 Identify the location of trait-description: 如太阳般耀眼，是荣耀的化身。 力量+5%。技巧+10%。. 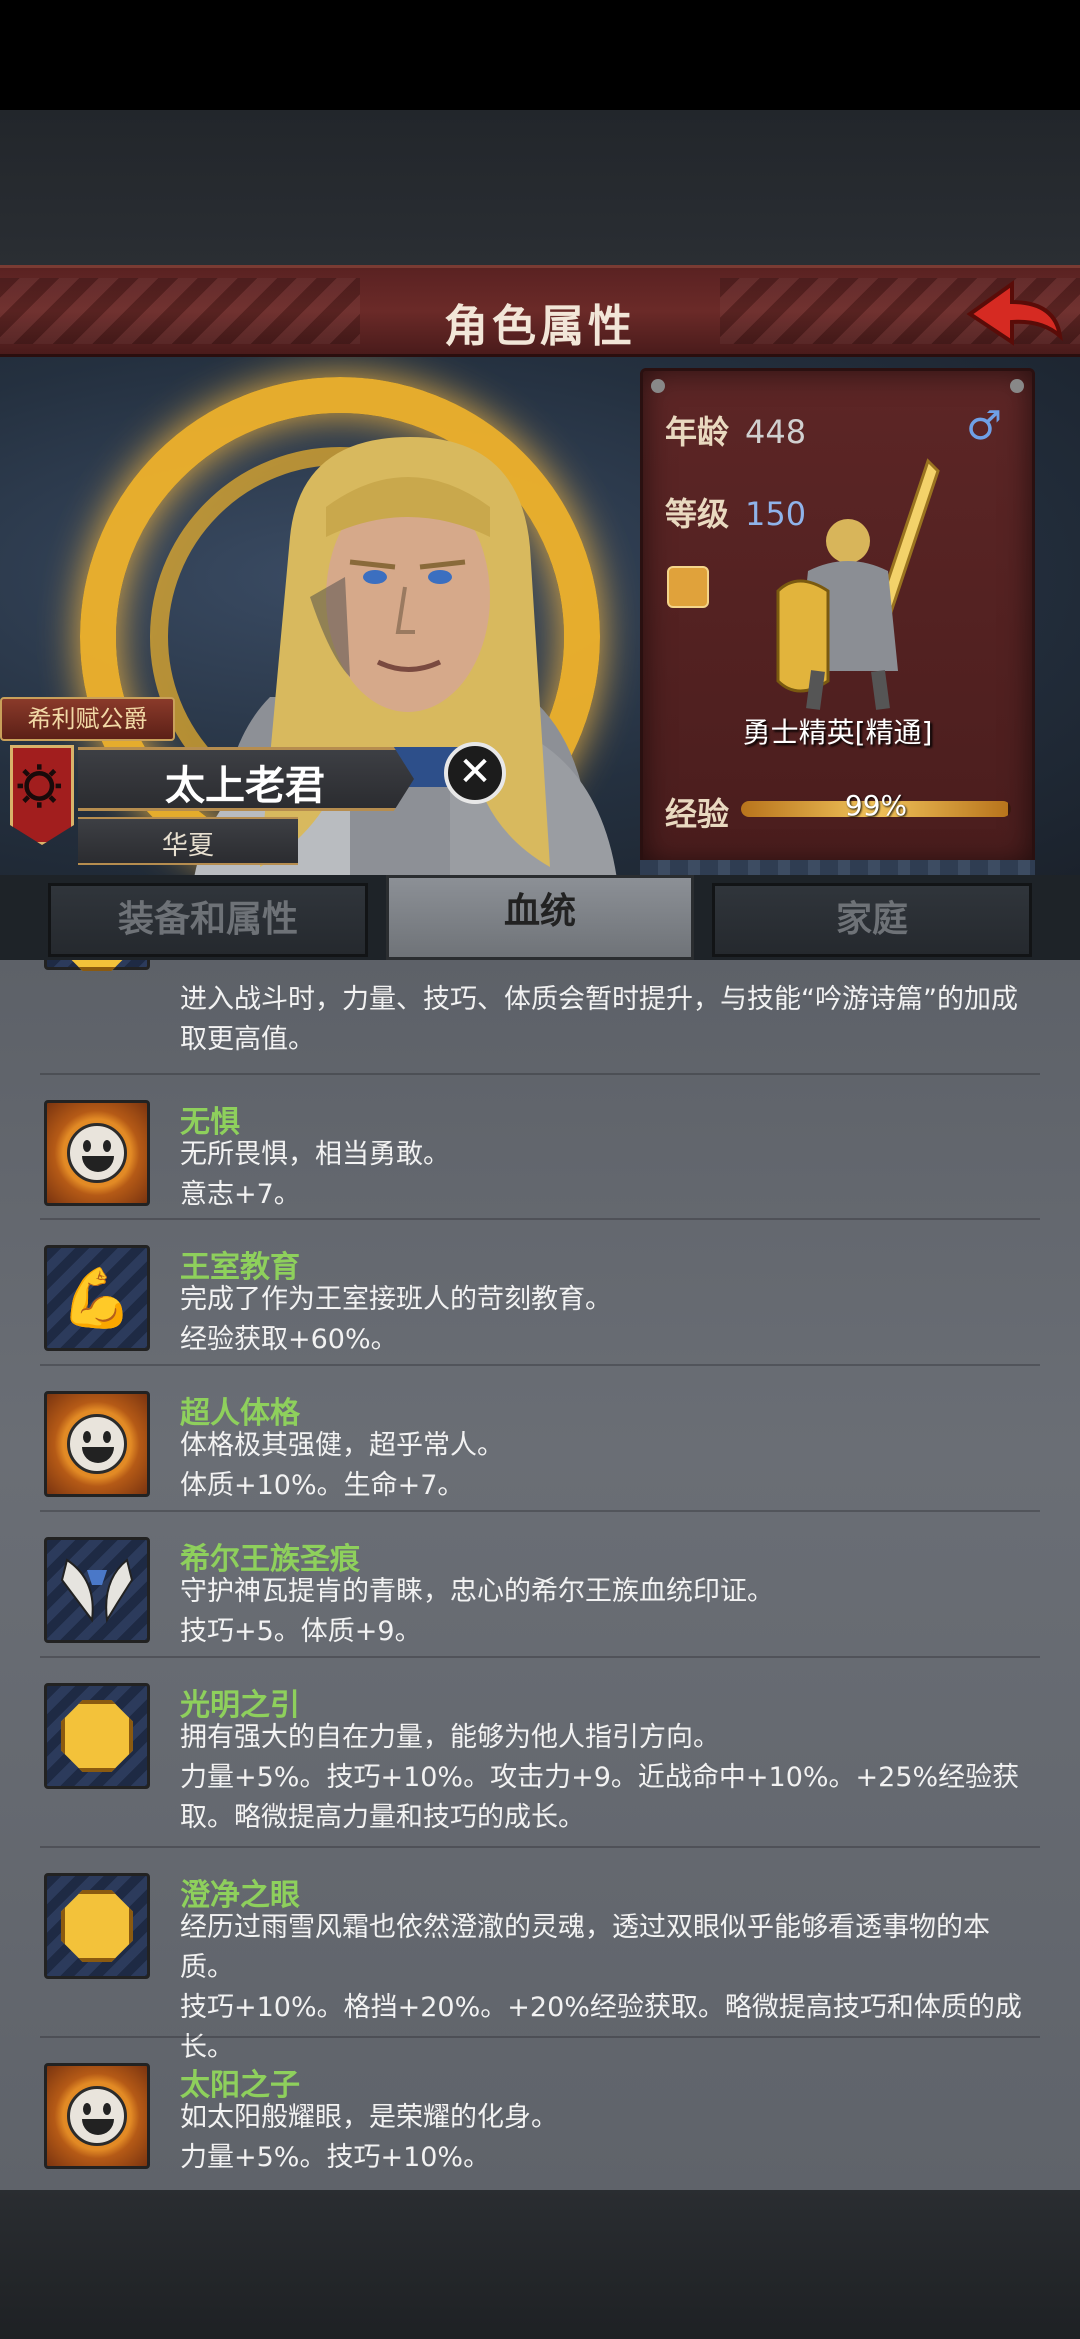
(610, 2138).